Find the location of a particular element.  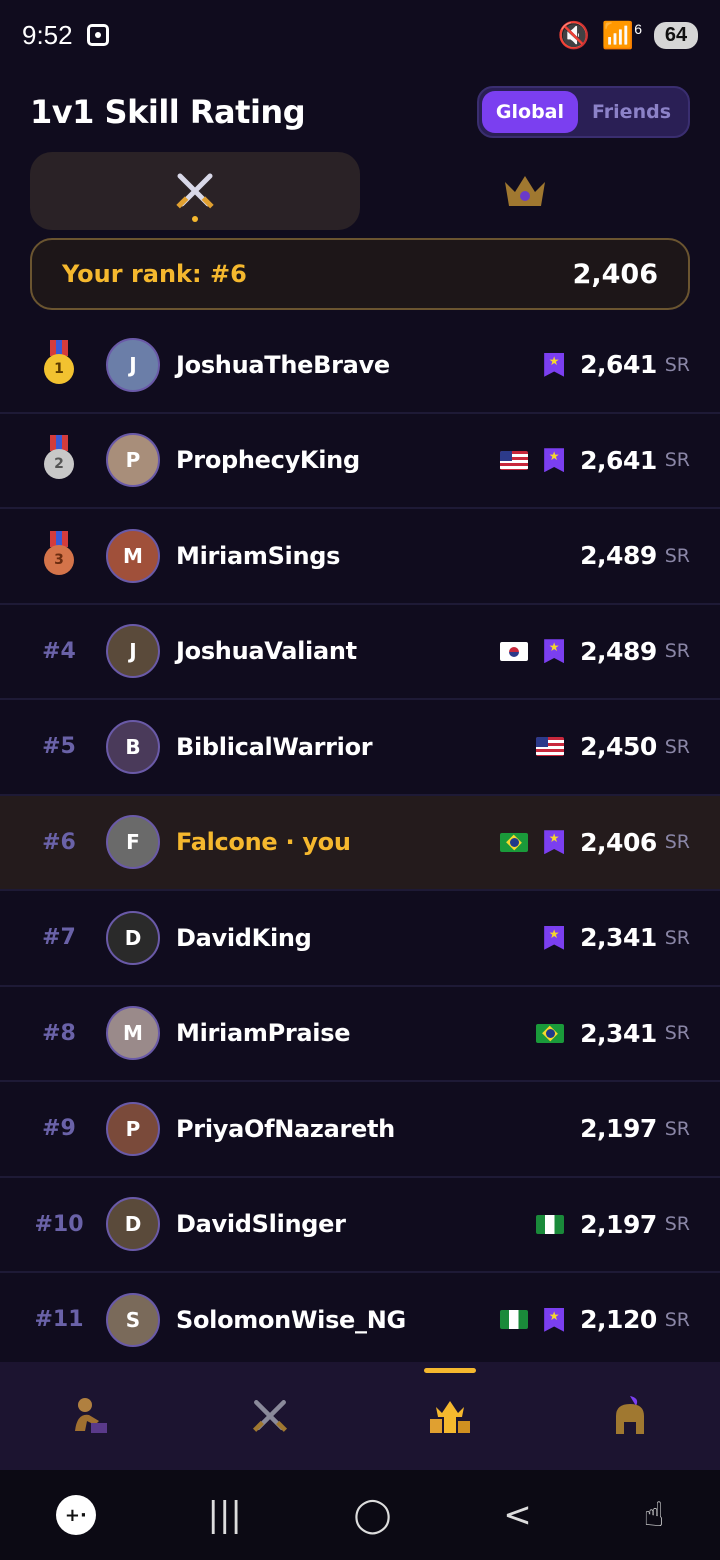

back-button: < is located at coordinates (517, 1515).